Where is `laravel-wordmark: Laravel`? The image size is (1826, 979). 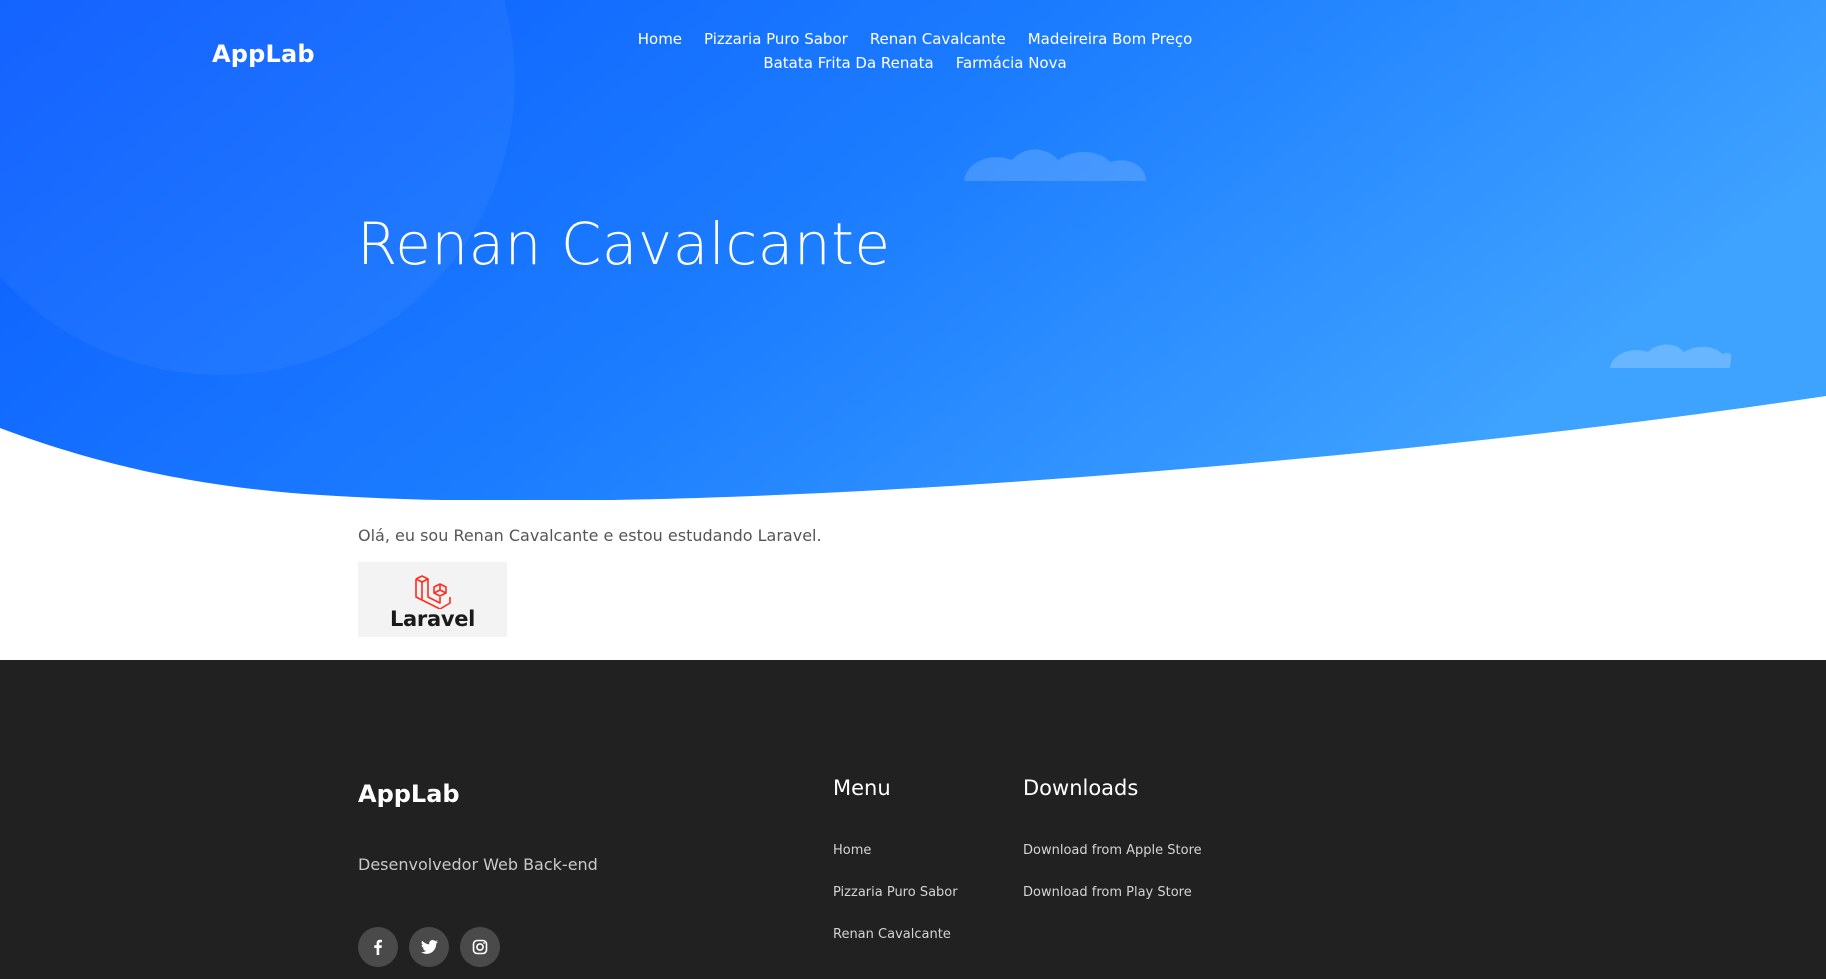 laravel-wordmark: Laravel is located at coordinates (432, 619).